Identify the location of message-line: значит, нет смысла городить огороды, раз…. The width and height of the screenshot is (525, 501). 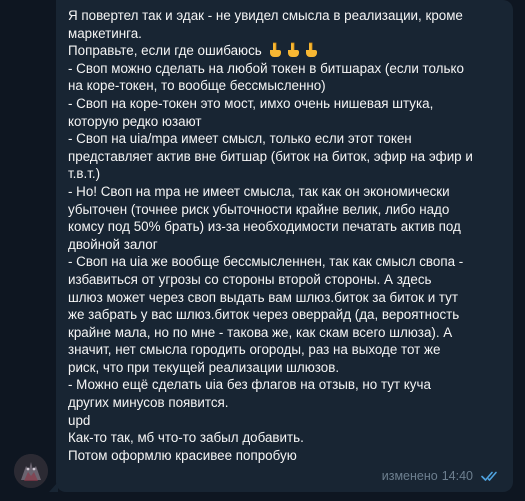
(254, 350).